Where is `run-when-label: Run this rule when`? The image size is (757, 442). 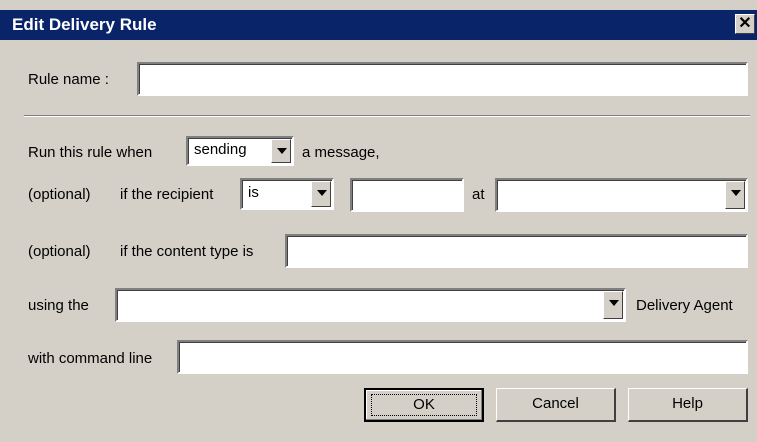 run-when-label: Run this rule when is located at coordinates (90, 152).